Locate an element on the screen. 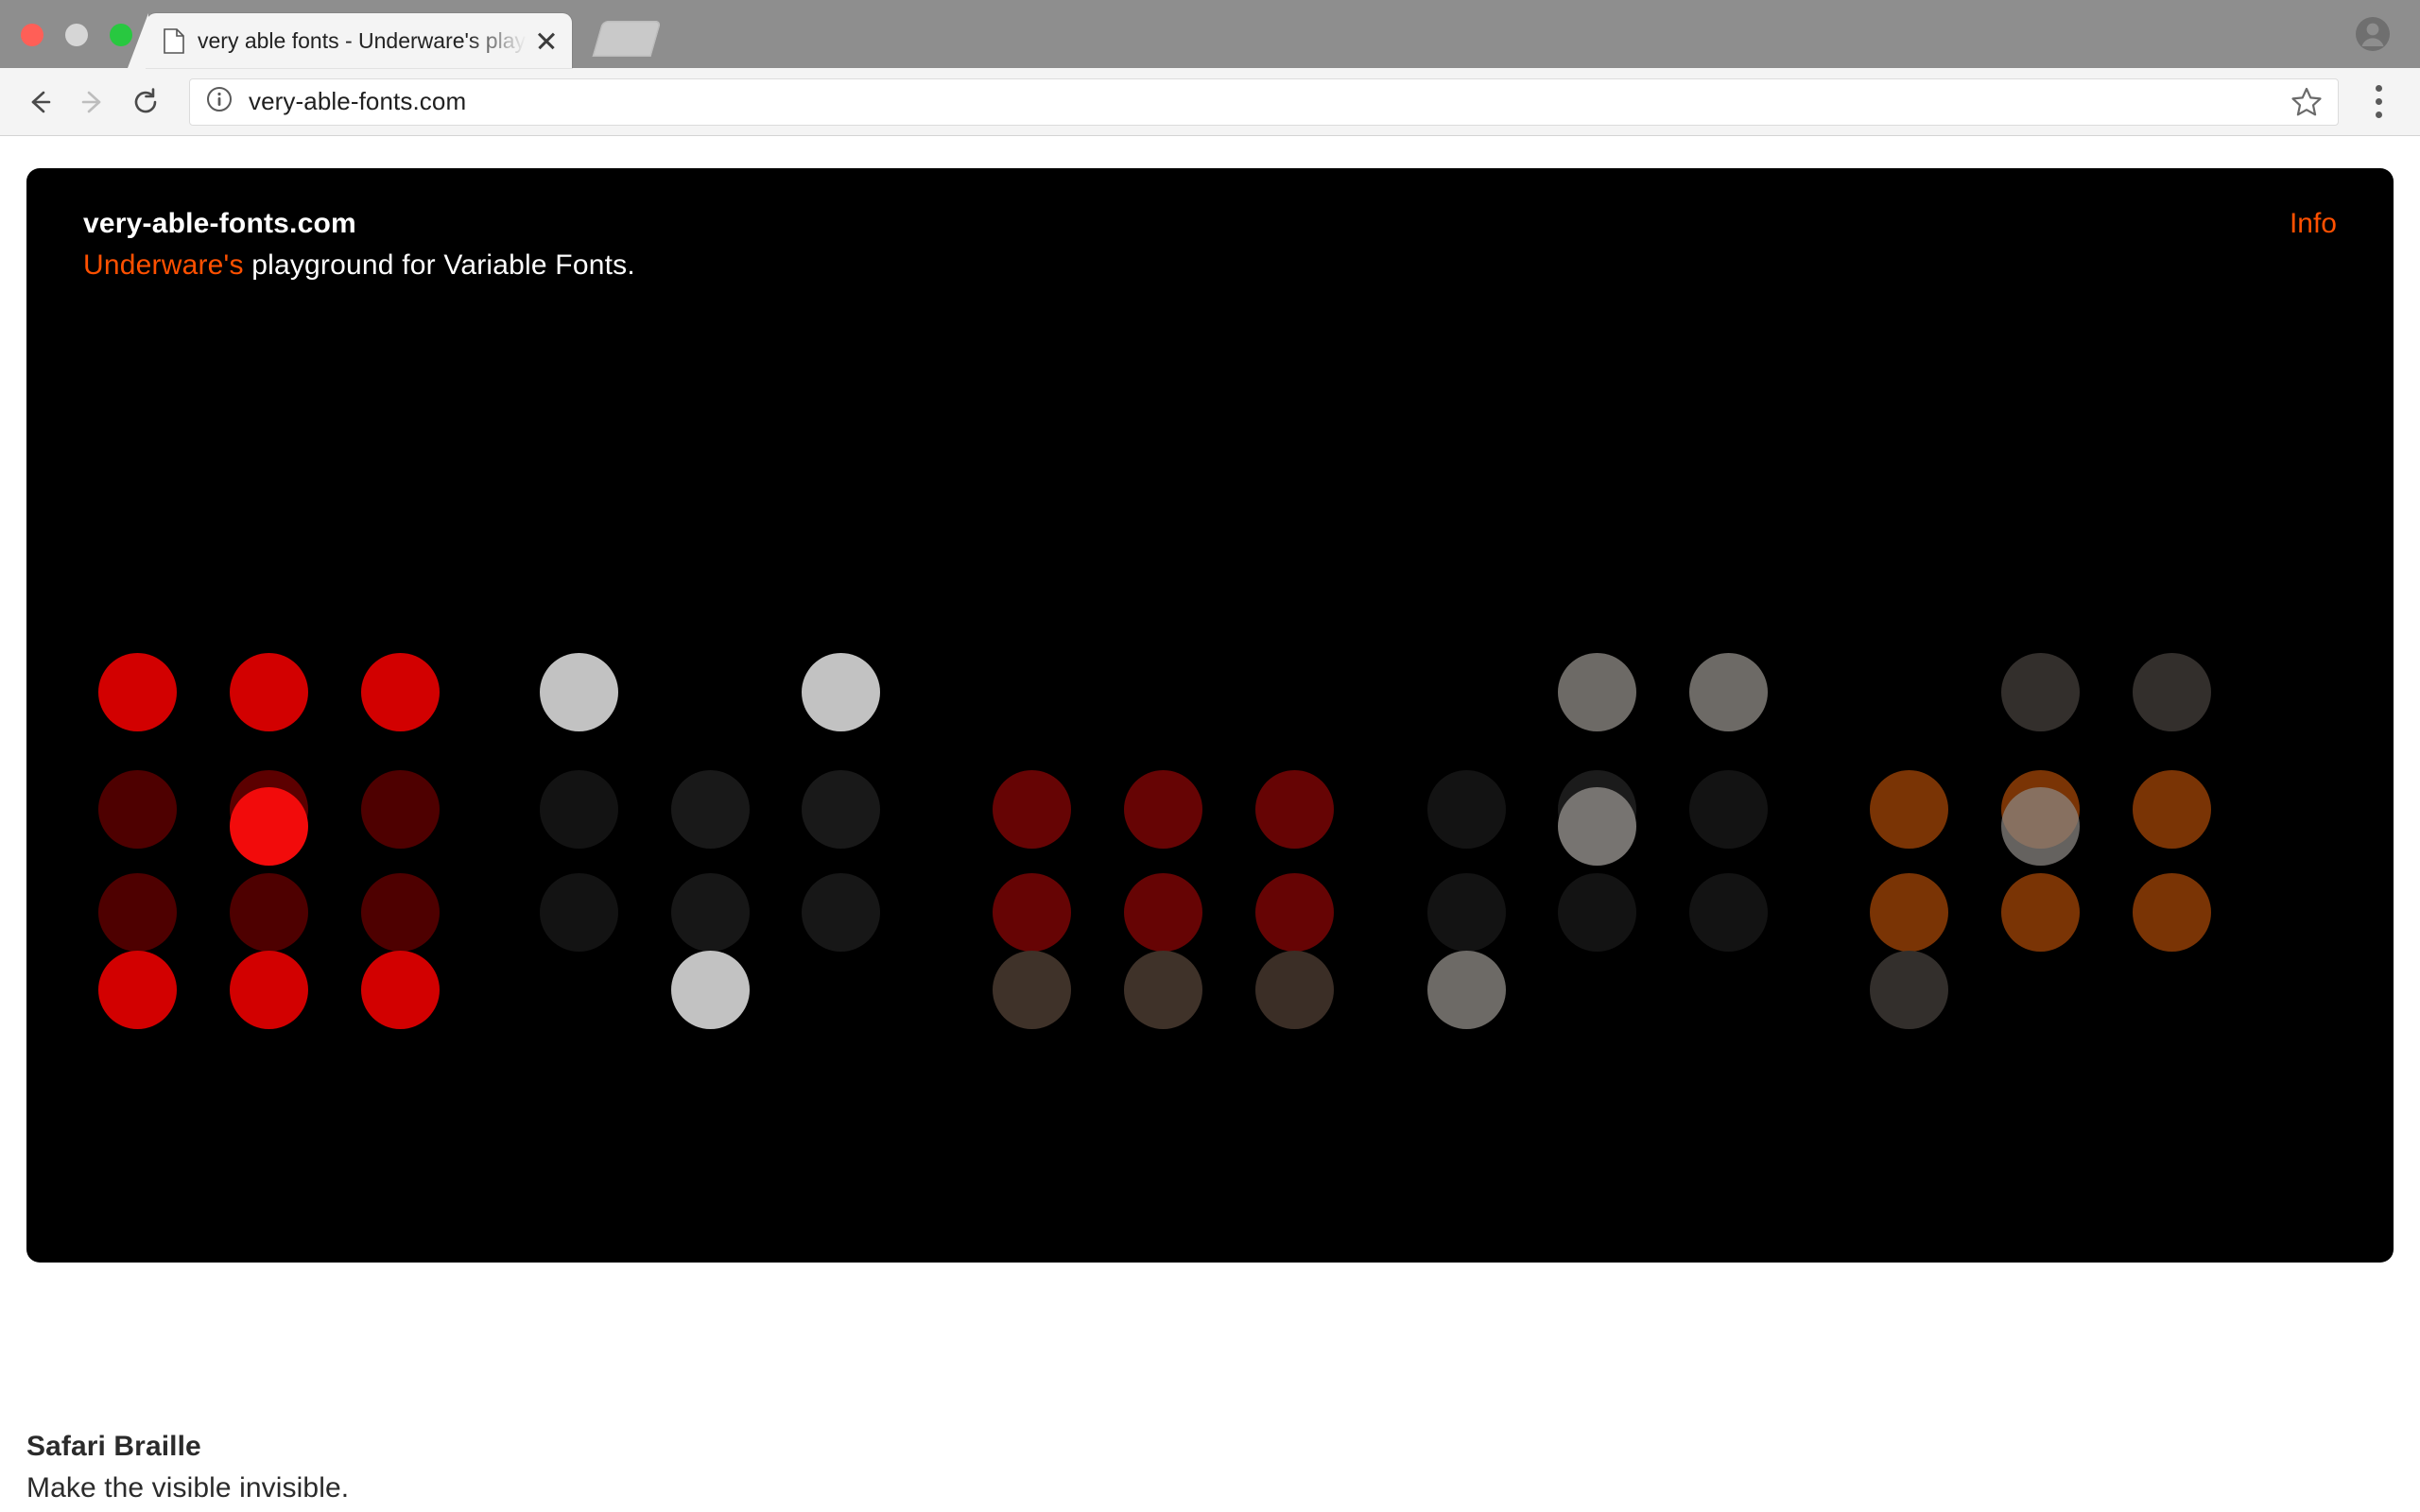 The width and height of the screenshot is (2420, 1512). dot-r3-c13 is located at coordinates (1909, 912).